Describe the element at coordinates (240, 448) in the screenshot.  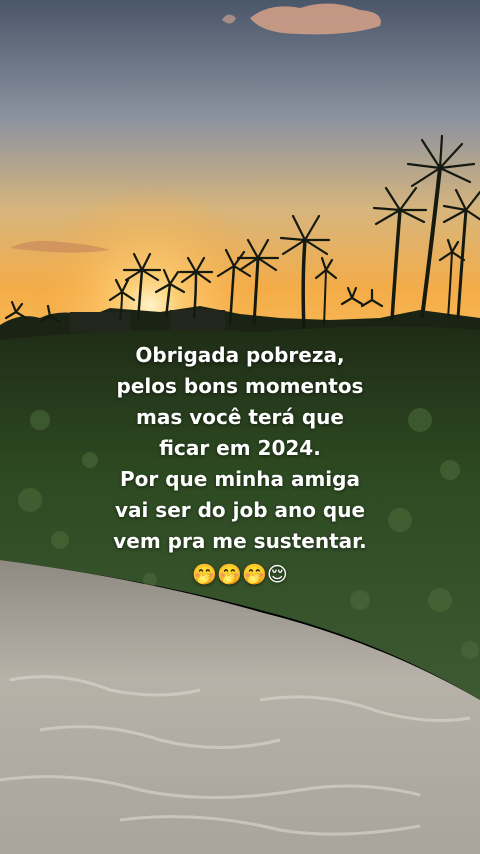
I see `caption-line: ficar em 2024.` at that location.